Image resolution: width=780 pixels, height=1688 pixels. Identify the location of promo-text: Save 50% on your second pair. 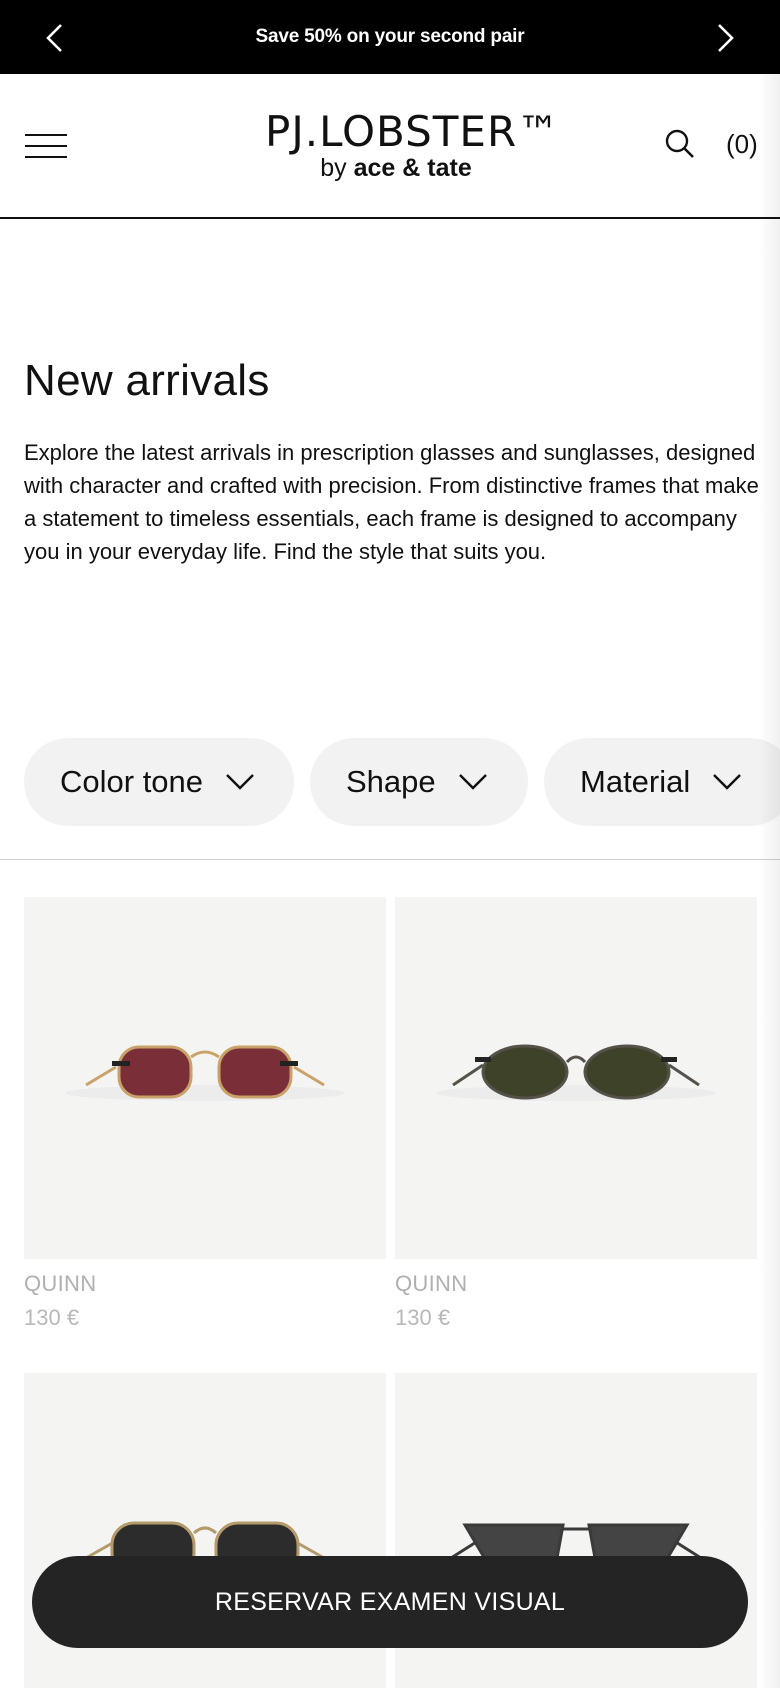
(390, 37).